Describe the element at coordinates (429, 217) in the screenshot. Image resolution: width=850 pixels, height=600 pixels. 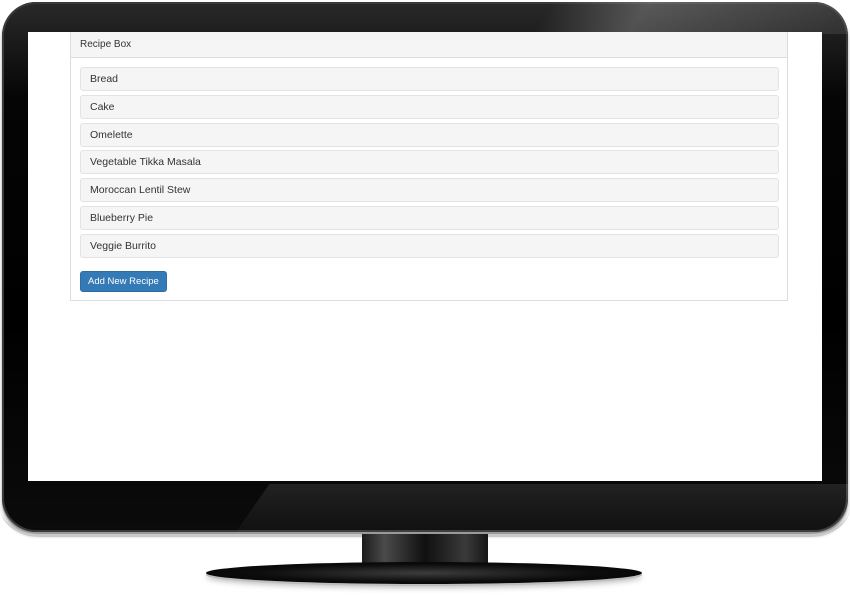
I see `recipe-item-blueberry-pie: Blueberry Pie` at that location.